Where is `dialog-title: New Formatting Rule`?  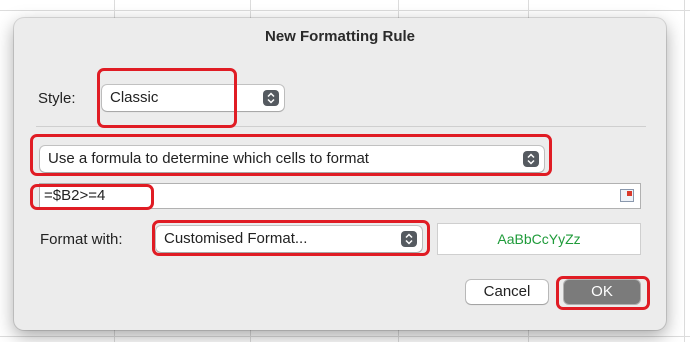 dialog-title: New Formatting Rule is located at coordinates (339, 36).